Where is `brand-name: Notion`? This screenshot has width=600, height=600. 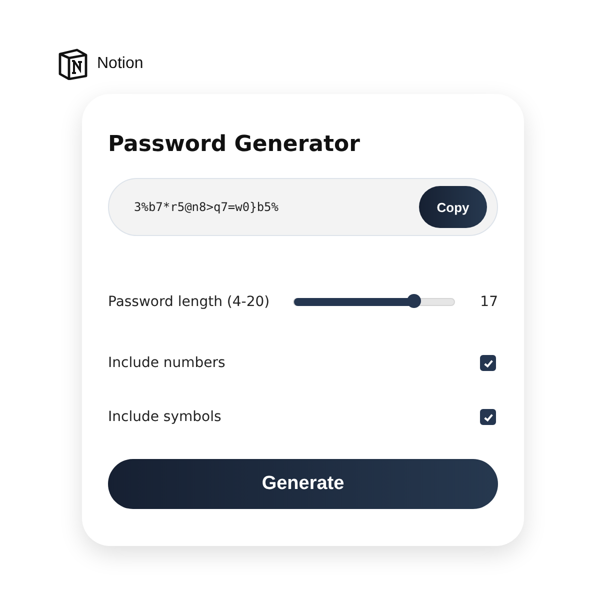 brand-name: Notion is located at coordinates (120, 64).